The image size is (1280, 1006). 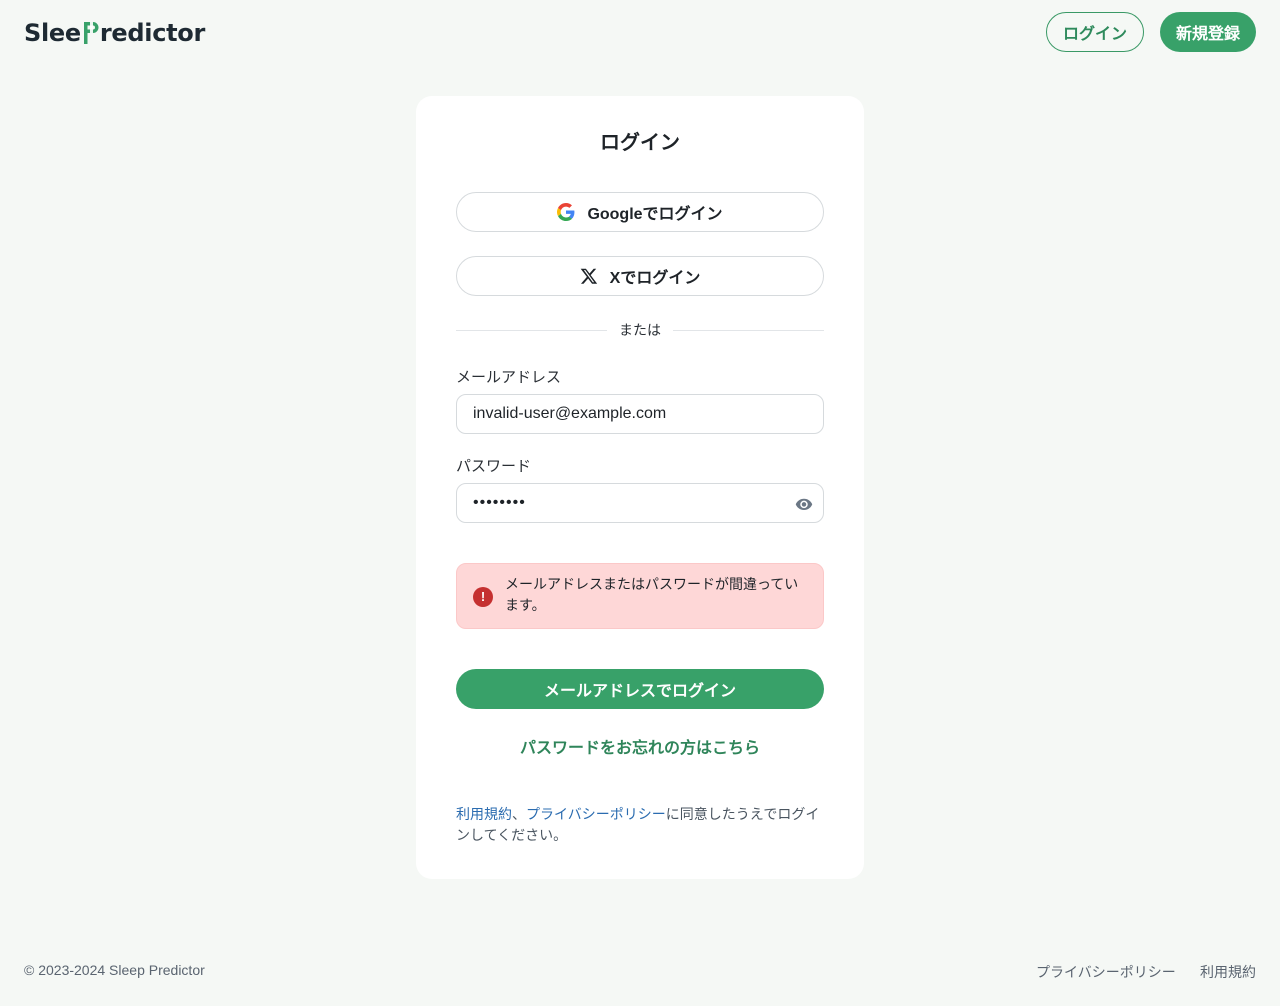 What do you see at coordinates (499, 502) in the screenshot?
I see `password-value: ••••••••` at bounding box center [499, 502].